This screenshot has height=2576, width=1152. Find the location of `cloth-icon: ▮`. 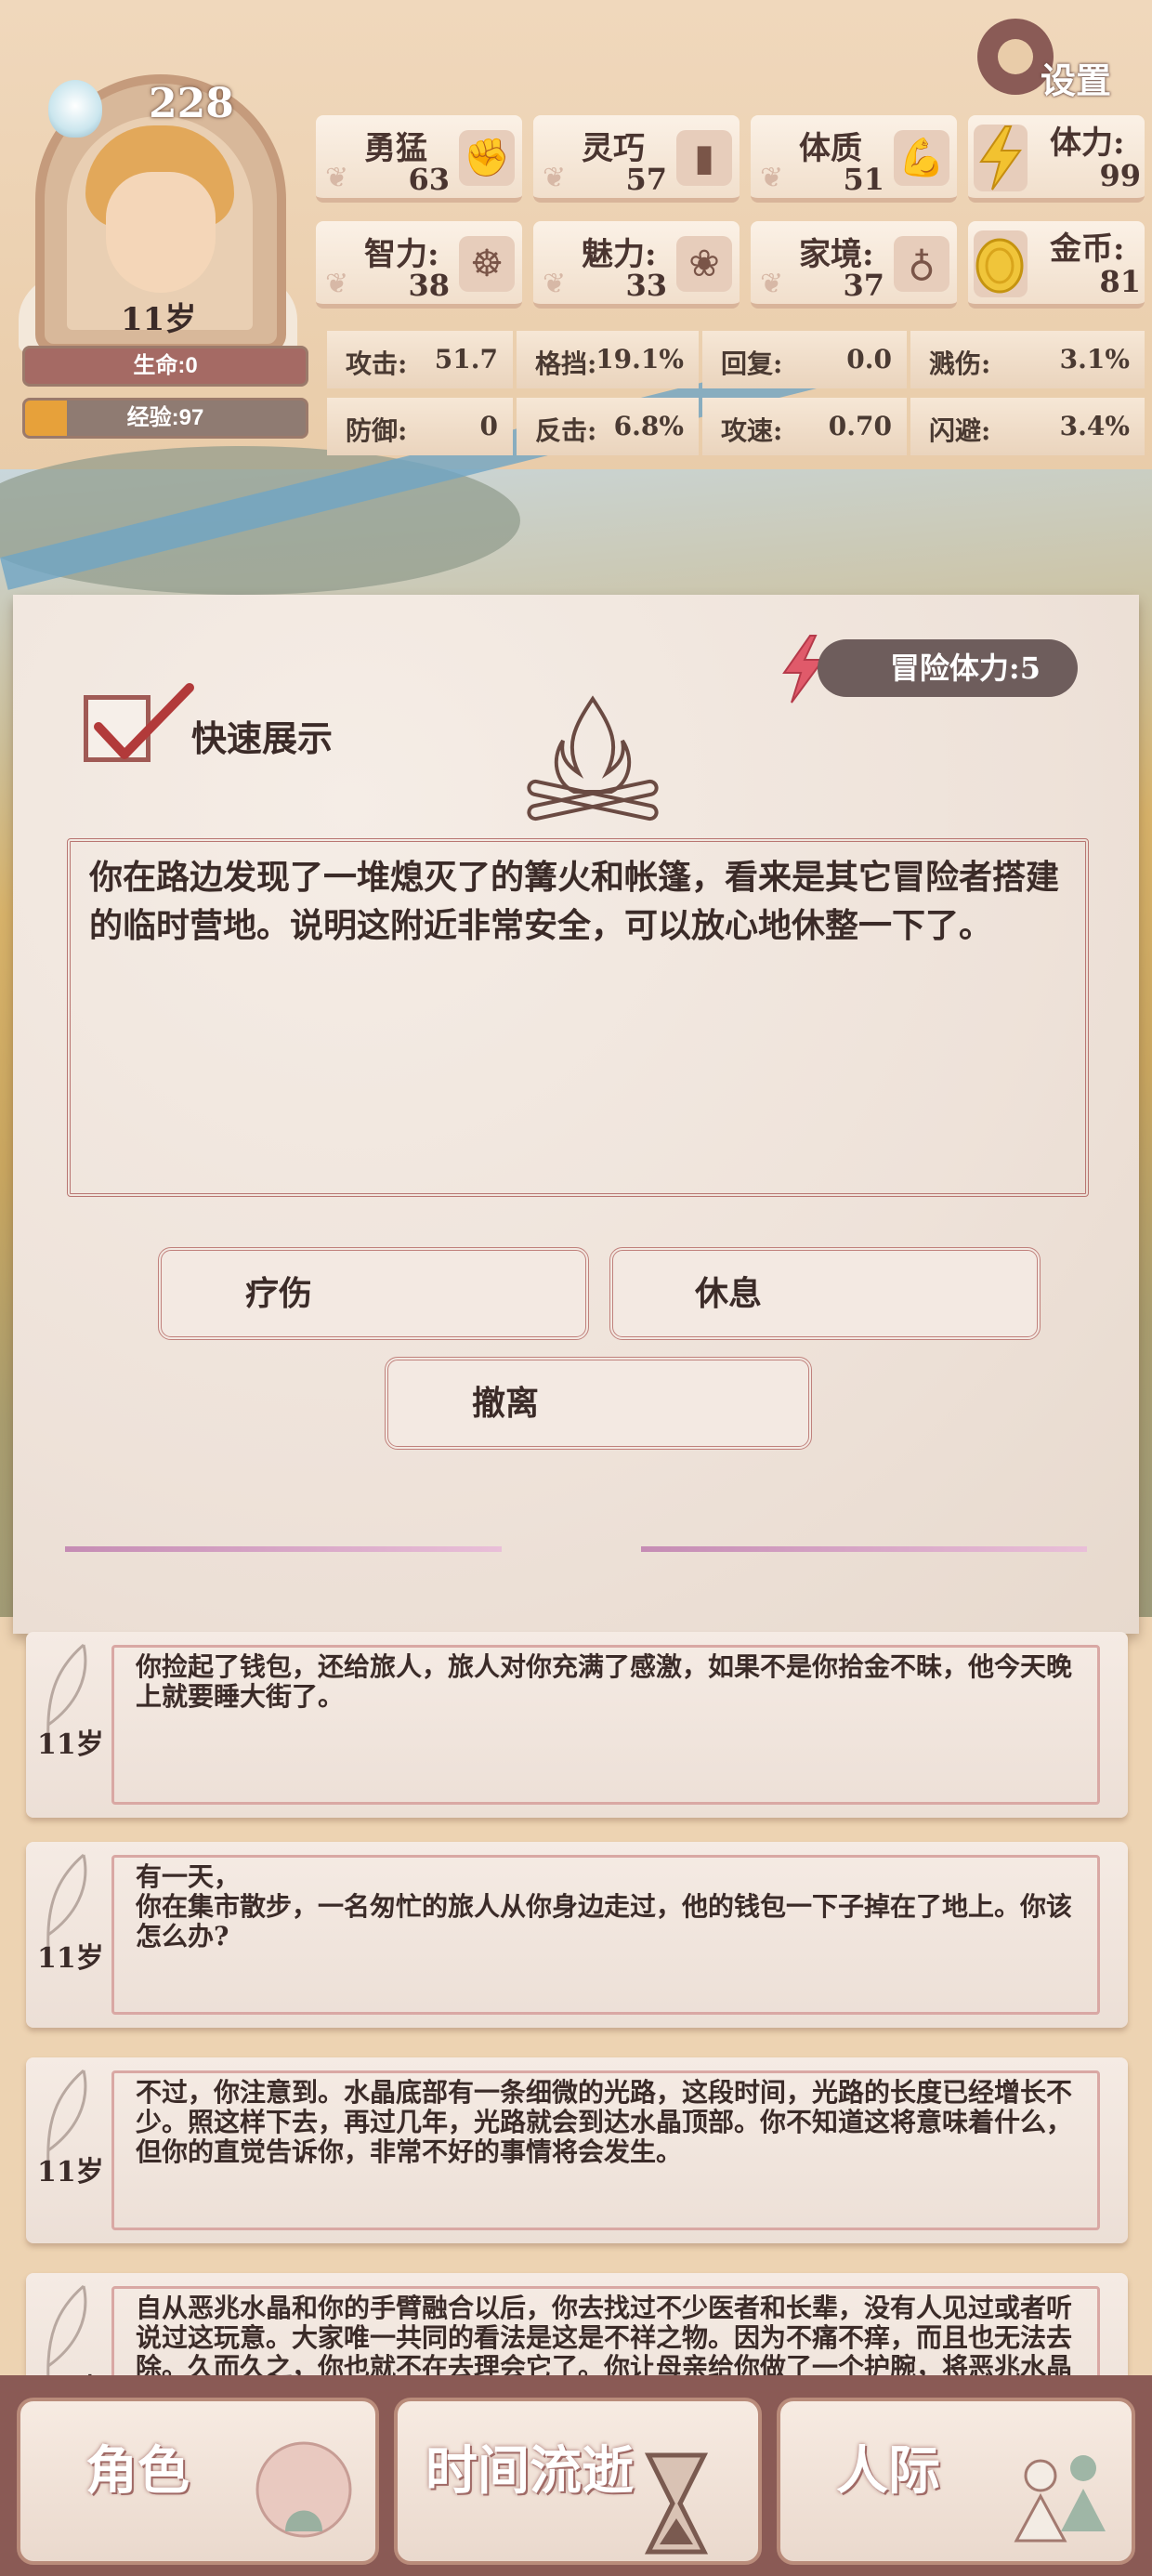

cloth-icon: ▮ is located at coordinates (704, 158).